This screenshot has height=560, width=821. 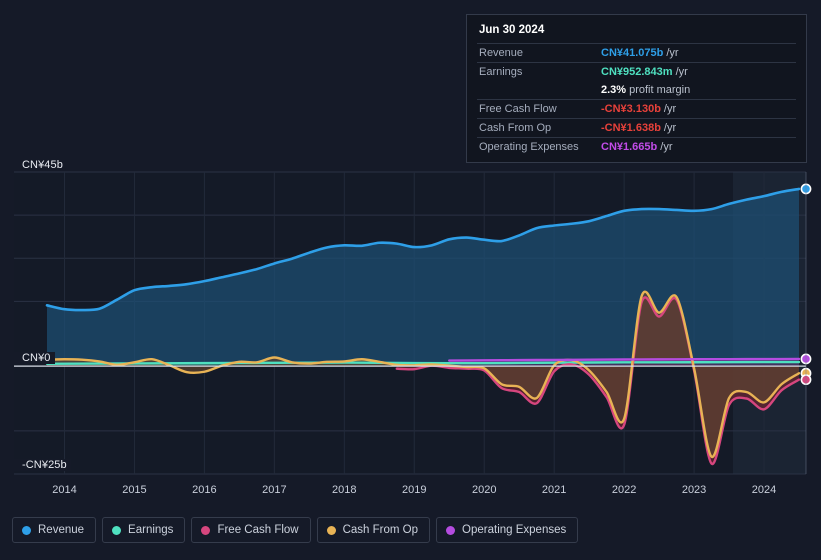 I want to click on tooltip-row-label: Free Cash Flow, so click(x=518, y=109).